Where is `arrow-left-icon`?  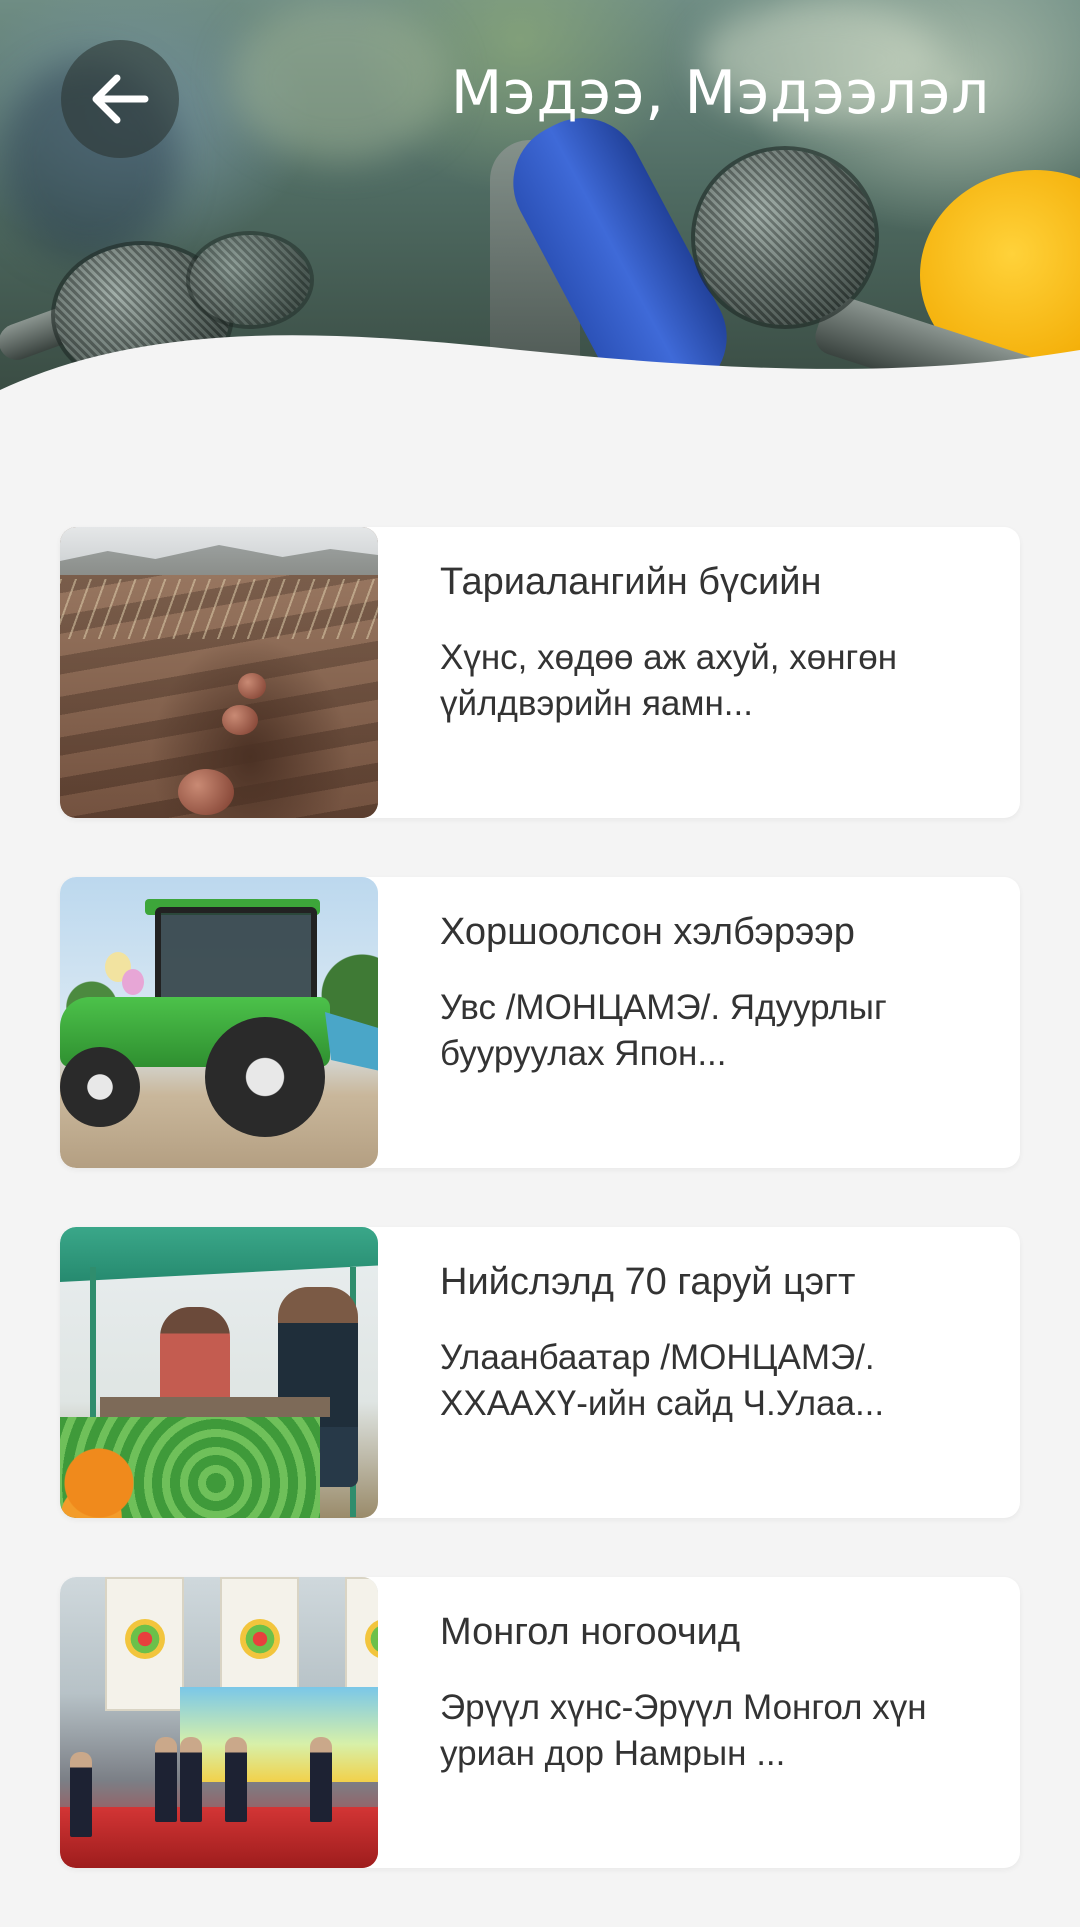
arrow-left-icon is located at coordinates (120, 99).